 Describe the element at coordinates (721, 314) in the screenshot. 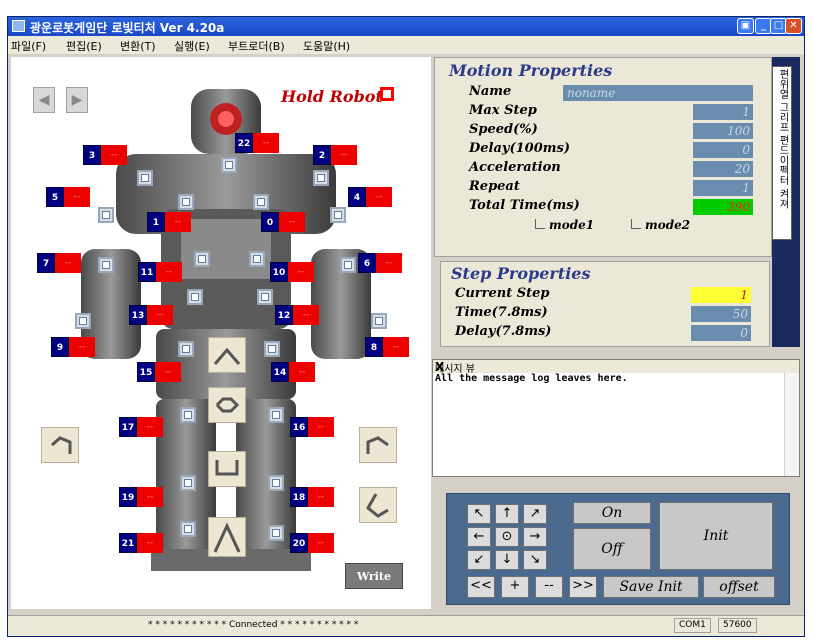

I see `time-field: 50` at that location.